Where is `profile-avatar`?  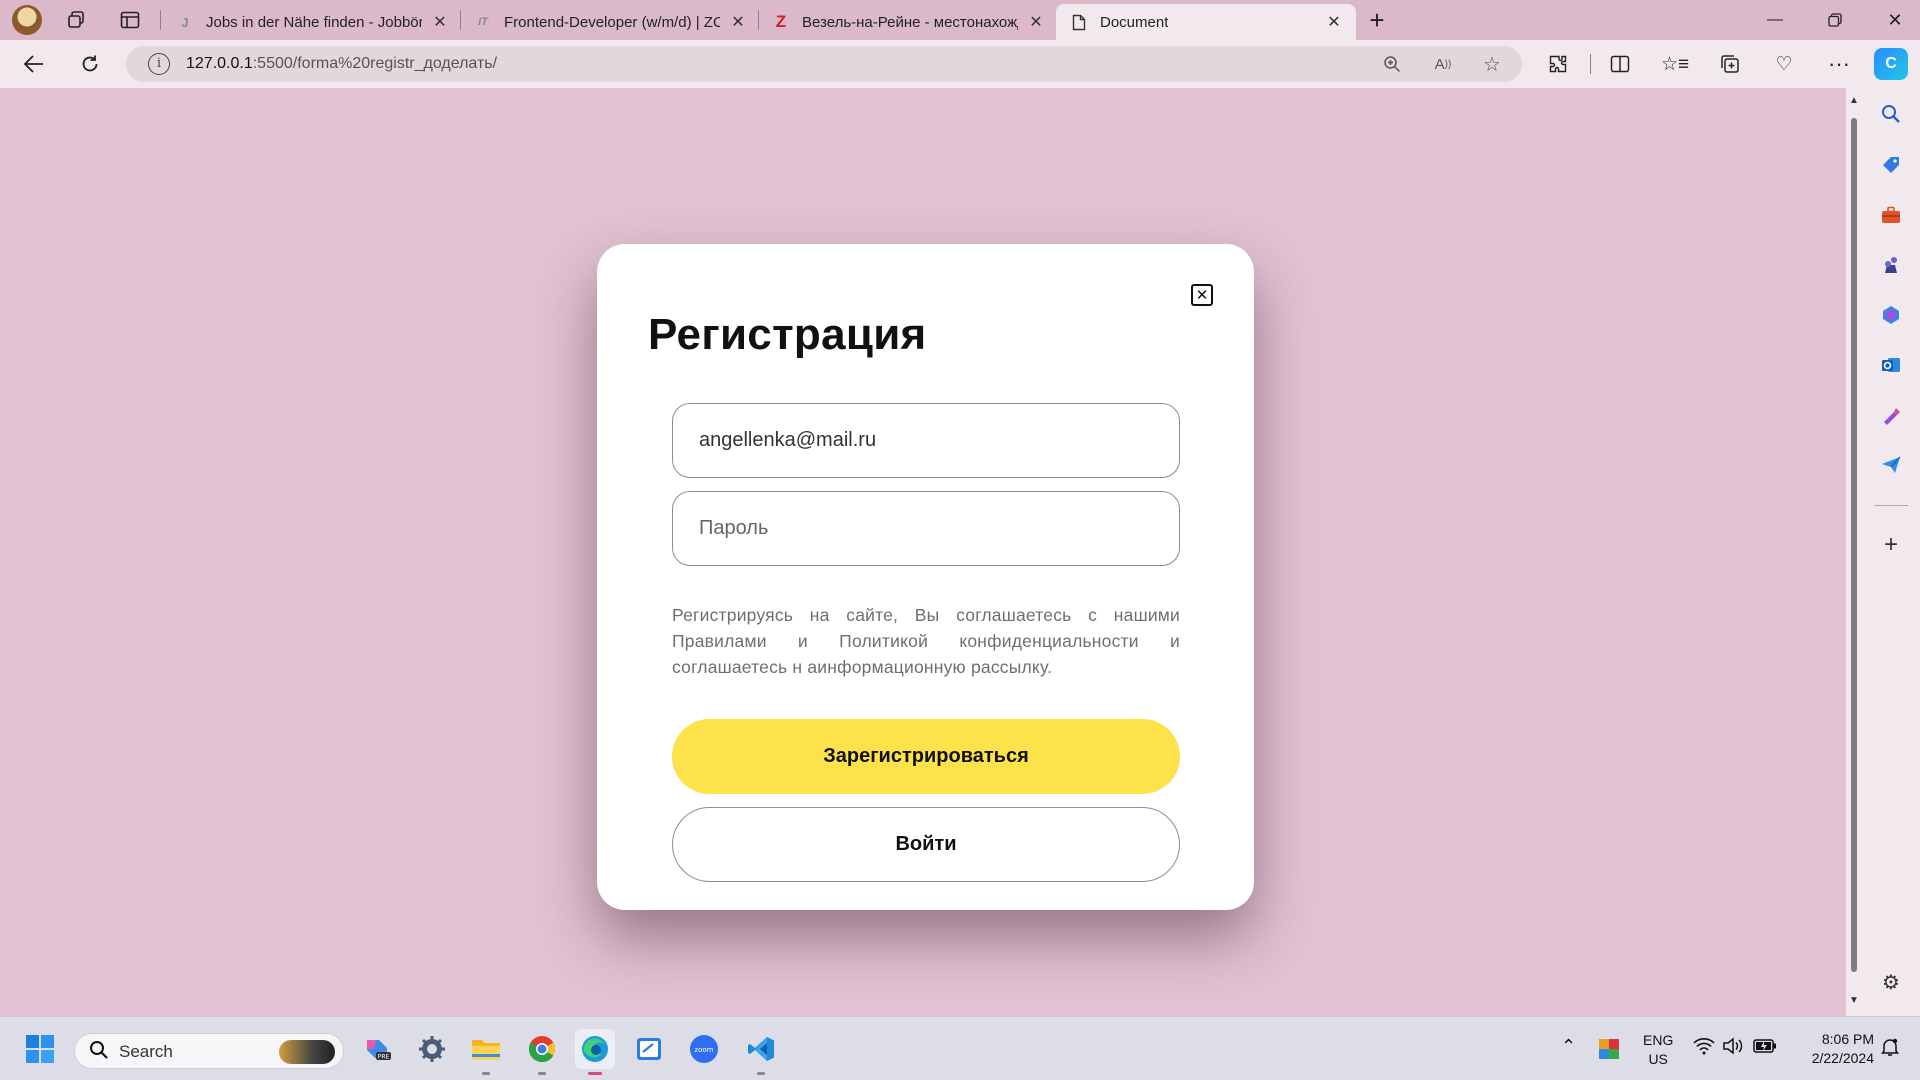
profile-avatar is located at coordinates (27, 20).